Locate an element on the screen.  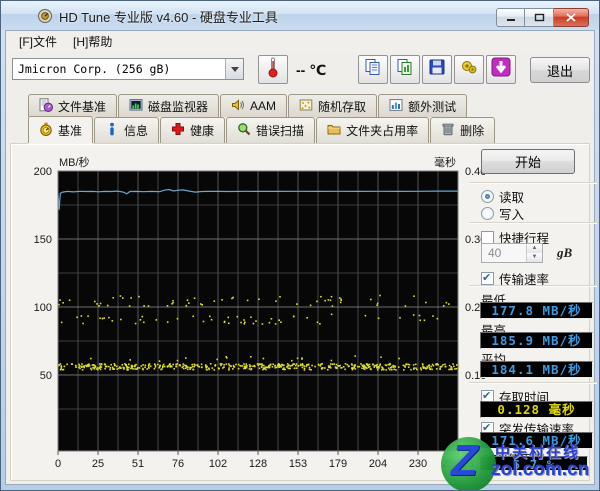
app-icon is located at coordinates (45, 16).